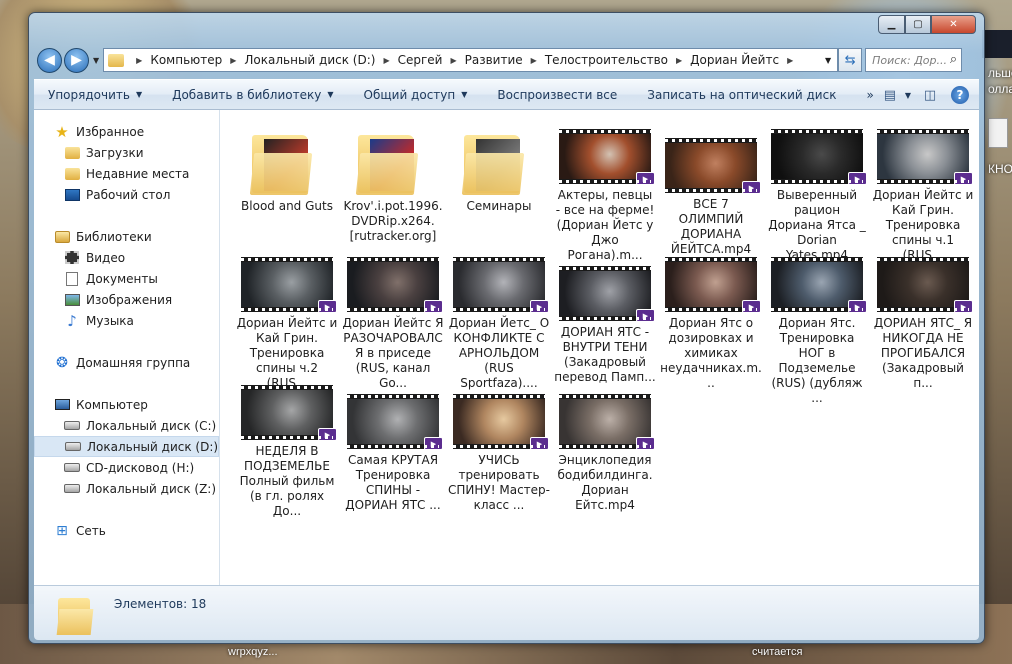  I want to click on breadcrumb-item: Компьютер, so click(186, 60).